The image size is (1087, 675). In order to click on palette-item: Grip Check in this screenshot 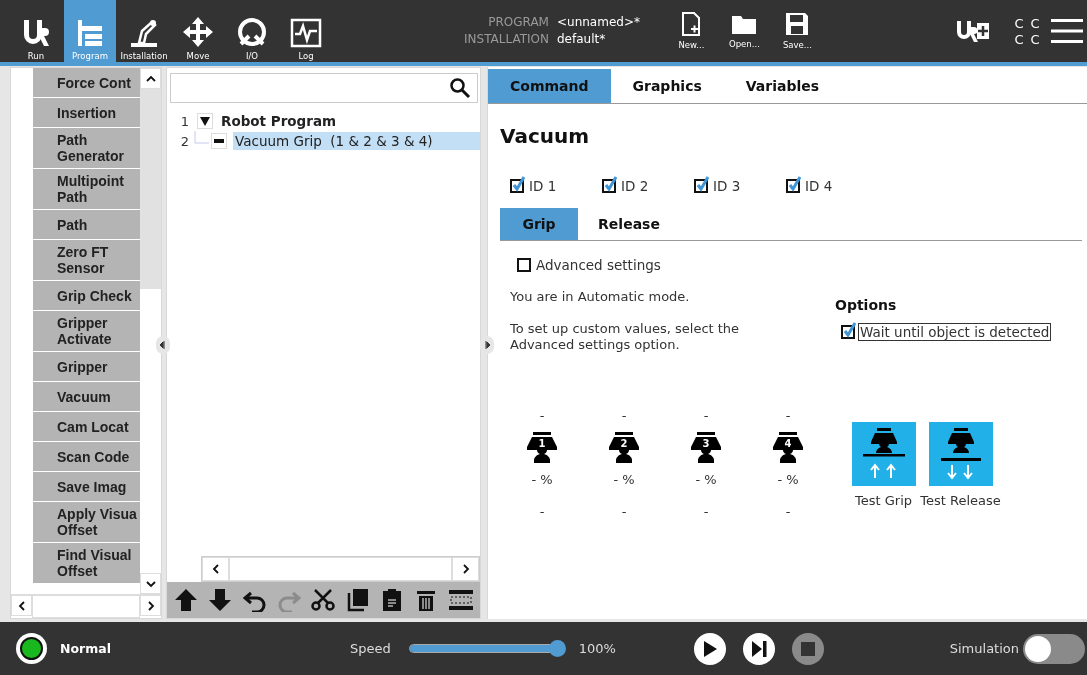, I will do `click(86, 296)`.